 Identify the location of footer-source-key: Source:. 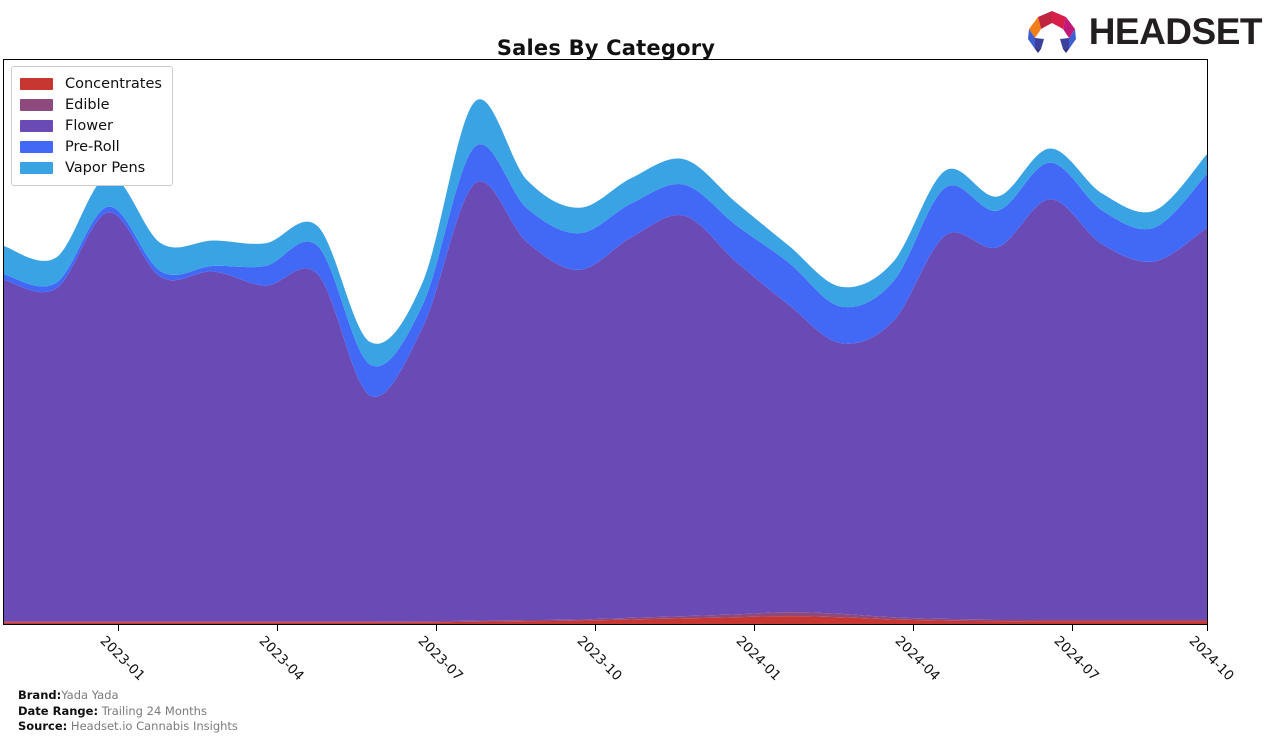
(43, 726).